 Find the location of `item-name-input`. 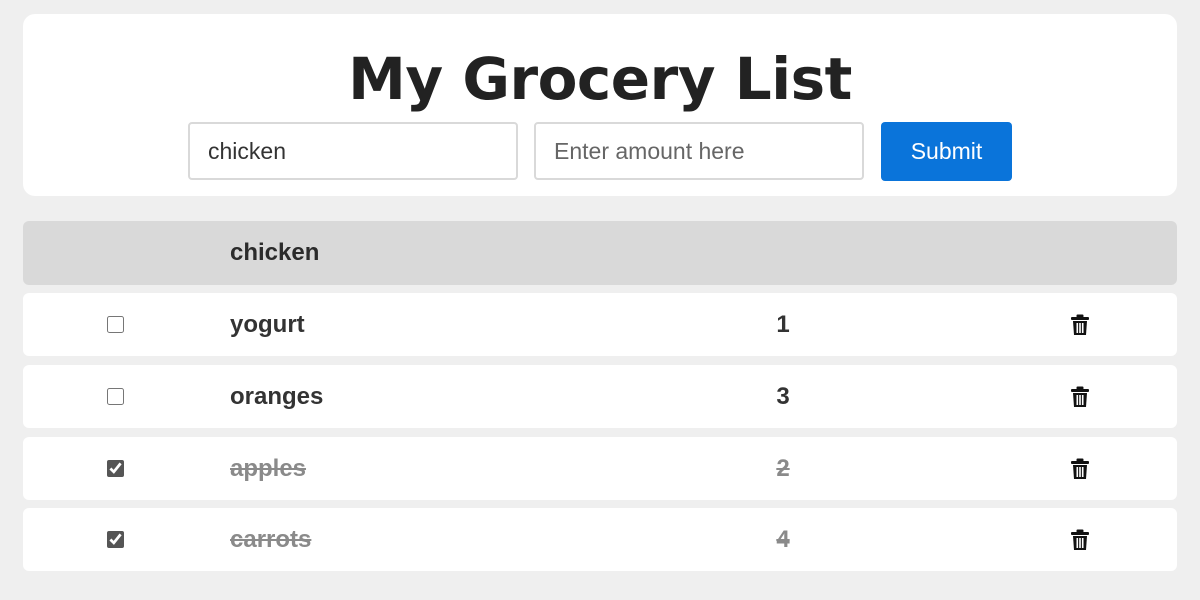

item-name-input is located at coordinates (353, 151).